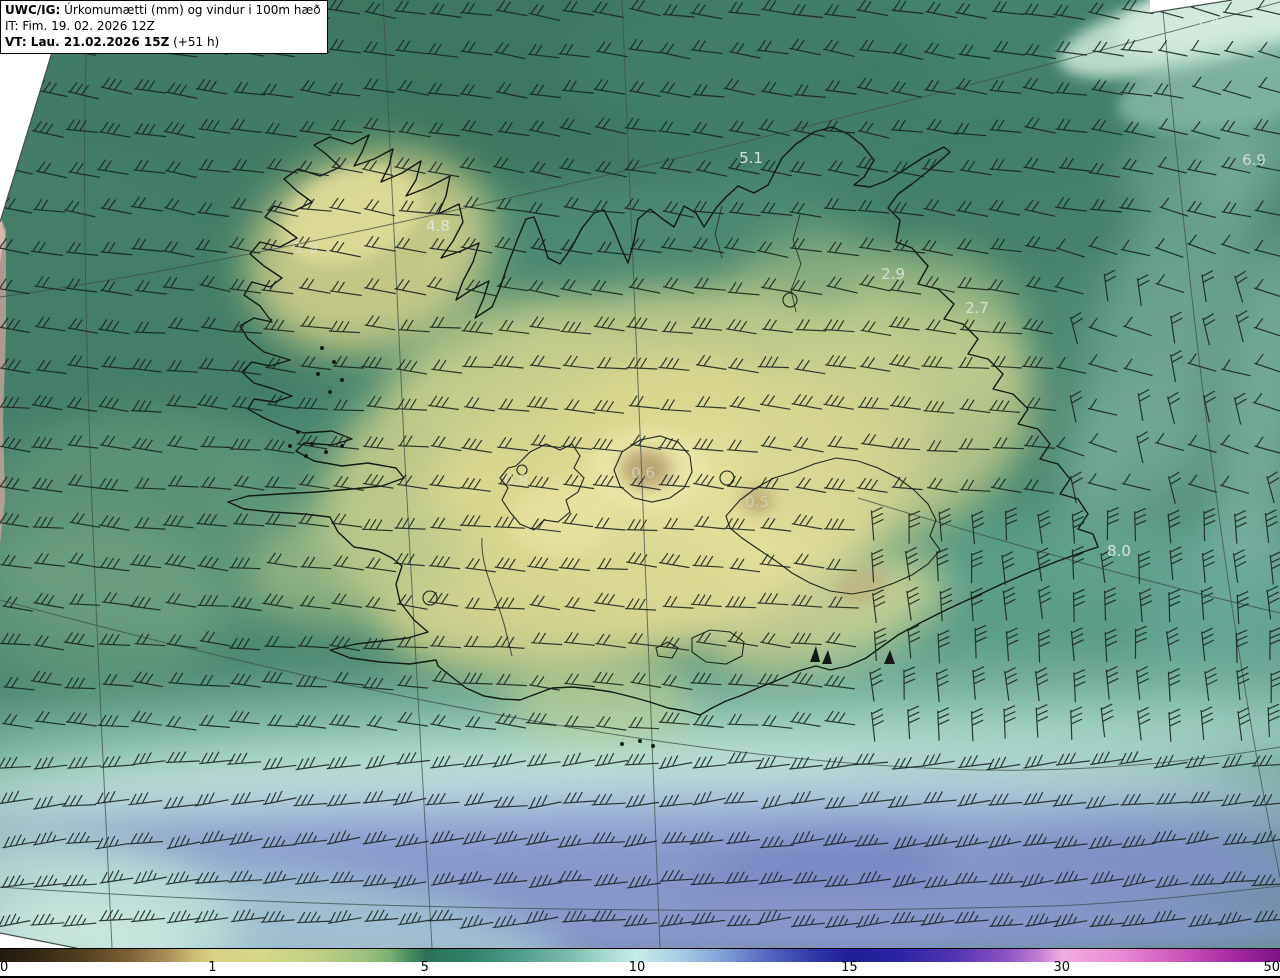 The image size is (1280, 978). I want to click on colorbar-tick-labels: 0 1 5 10 15 30 50, so click(640, 968).